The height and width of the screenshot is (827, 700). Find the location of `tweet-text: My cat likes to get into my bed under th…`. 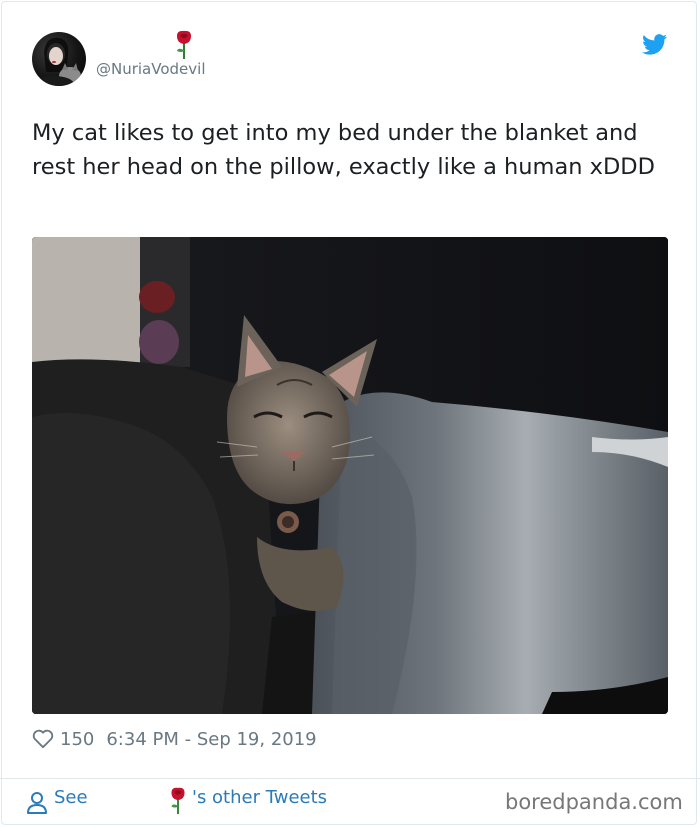

tweet-text: My cat likes to get into my bed under th… is located at coordinates (343, 150).